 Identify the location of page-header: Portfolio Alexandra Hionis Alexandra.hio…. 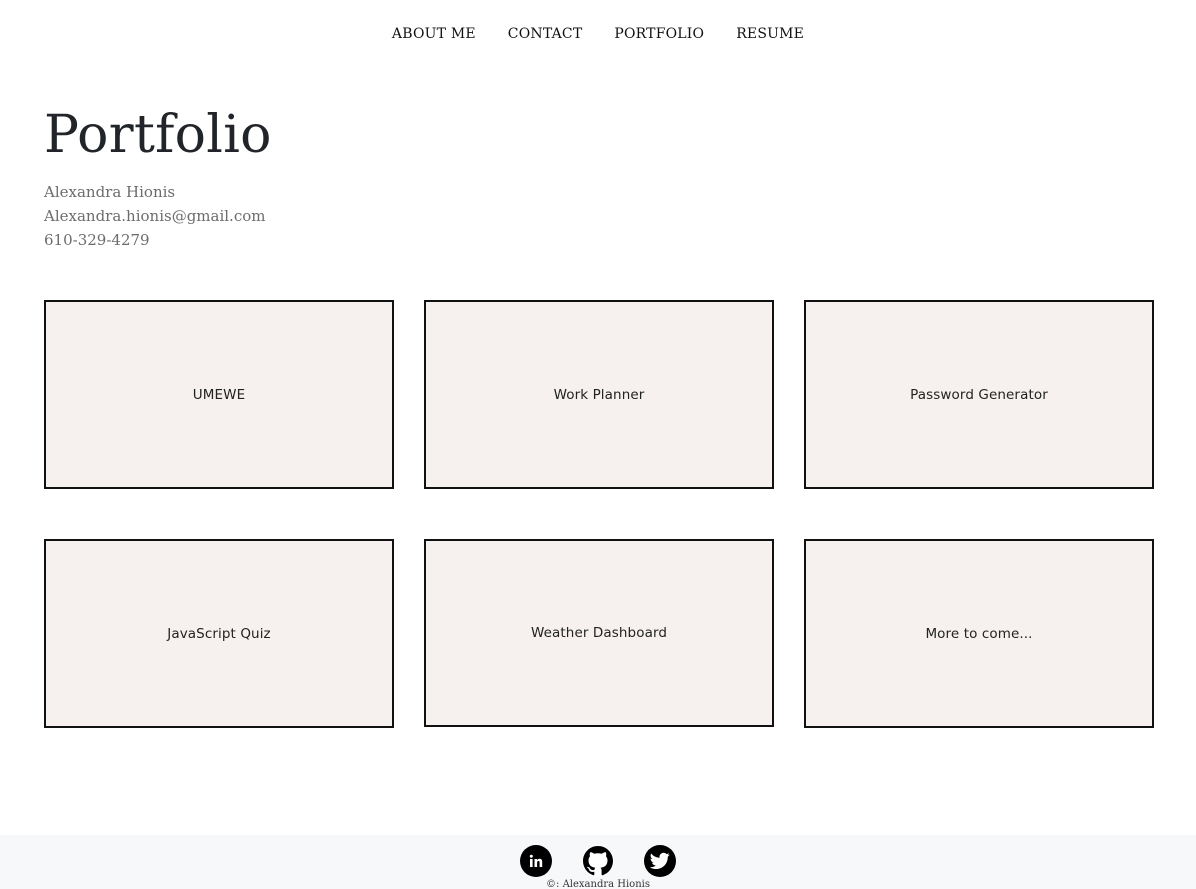
(158, 177).